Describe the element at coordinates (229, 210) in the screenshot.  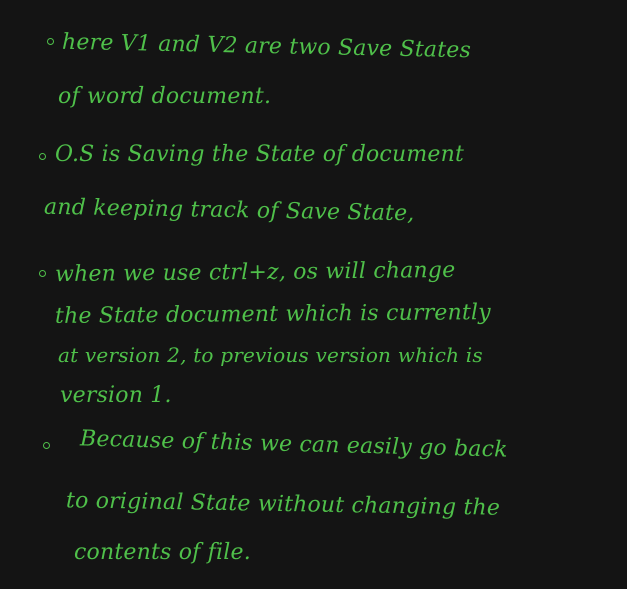
I see `note-line: and keeping track of Save State,` at that location.